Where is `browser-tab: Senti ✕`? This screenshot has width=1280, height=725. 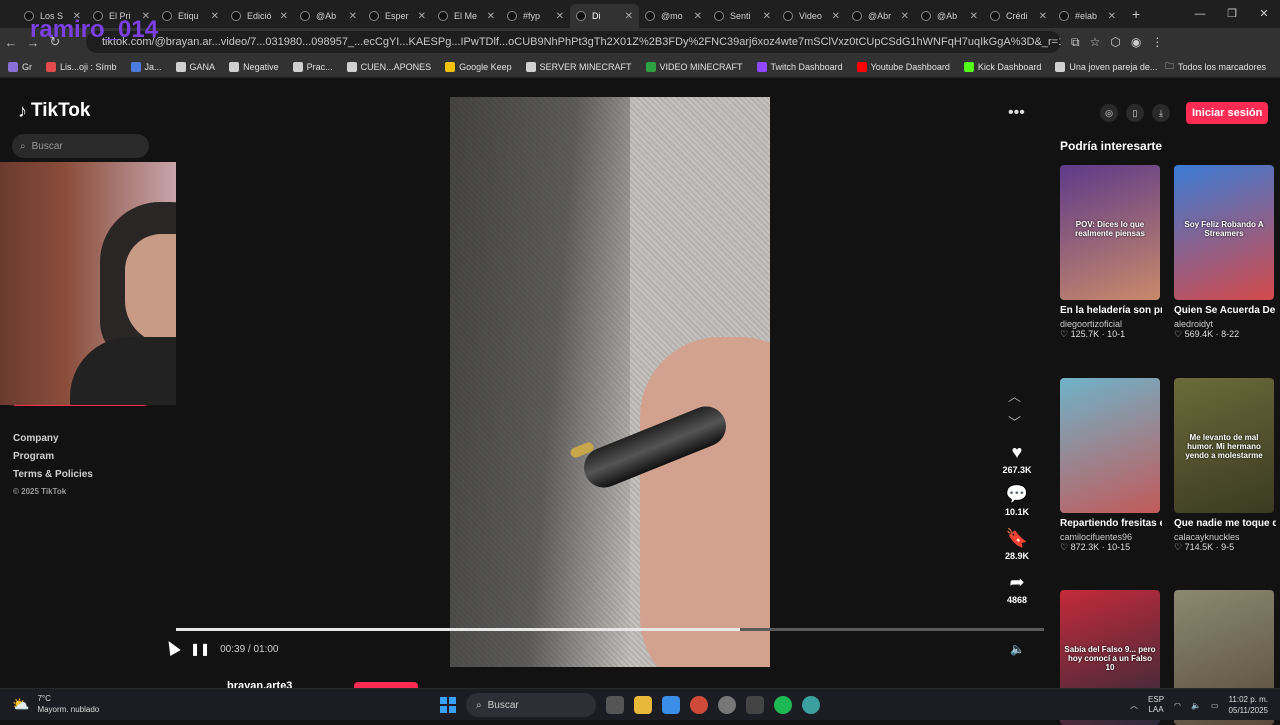
browser-tab: Senti ✕ is located at coordinates (742, 16).